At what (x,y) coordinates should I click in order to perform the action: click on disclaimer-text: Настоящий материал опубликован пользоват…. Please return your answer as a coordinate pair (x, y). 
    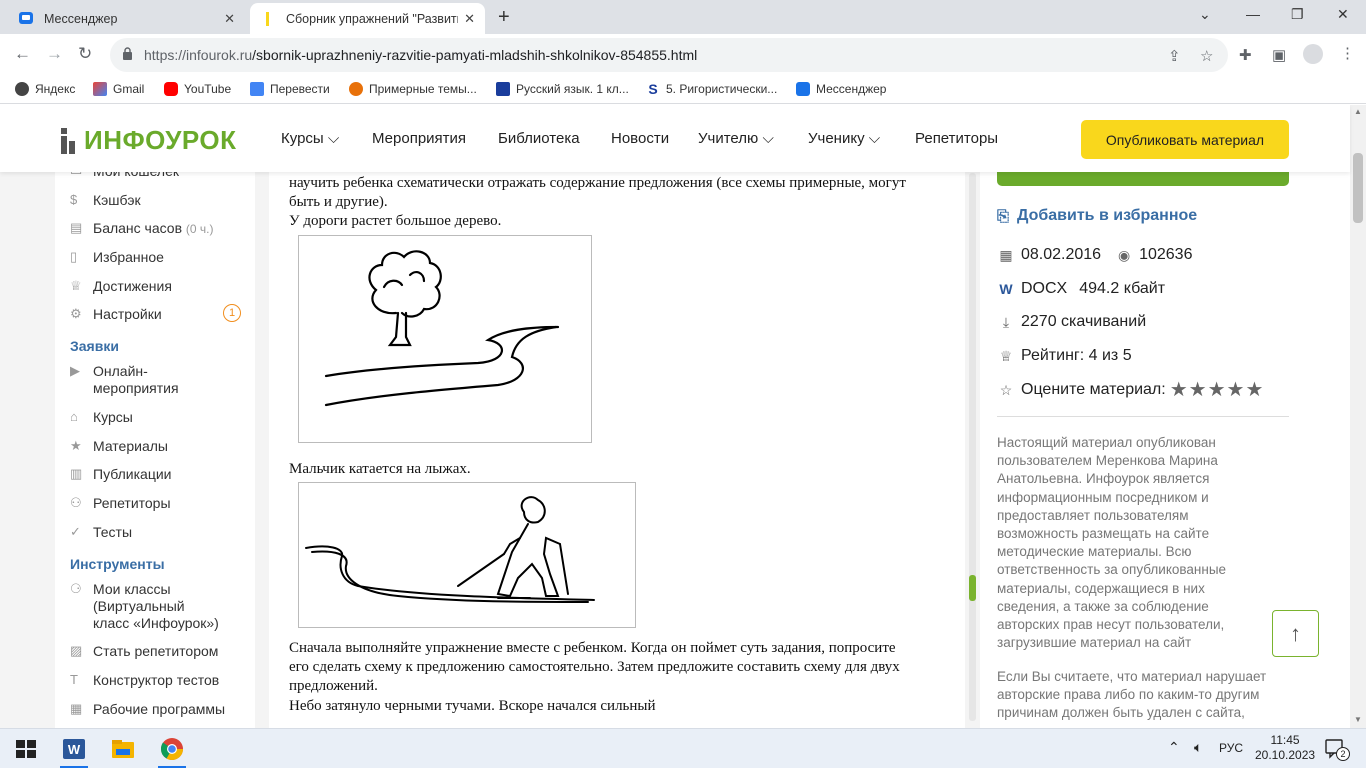
    Looking at the image, I should click on (1112, 543).